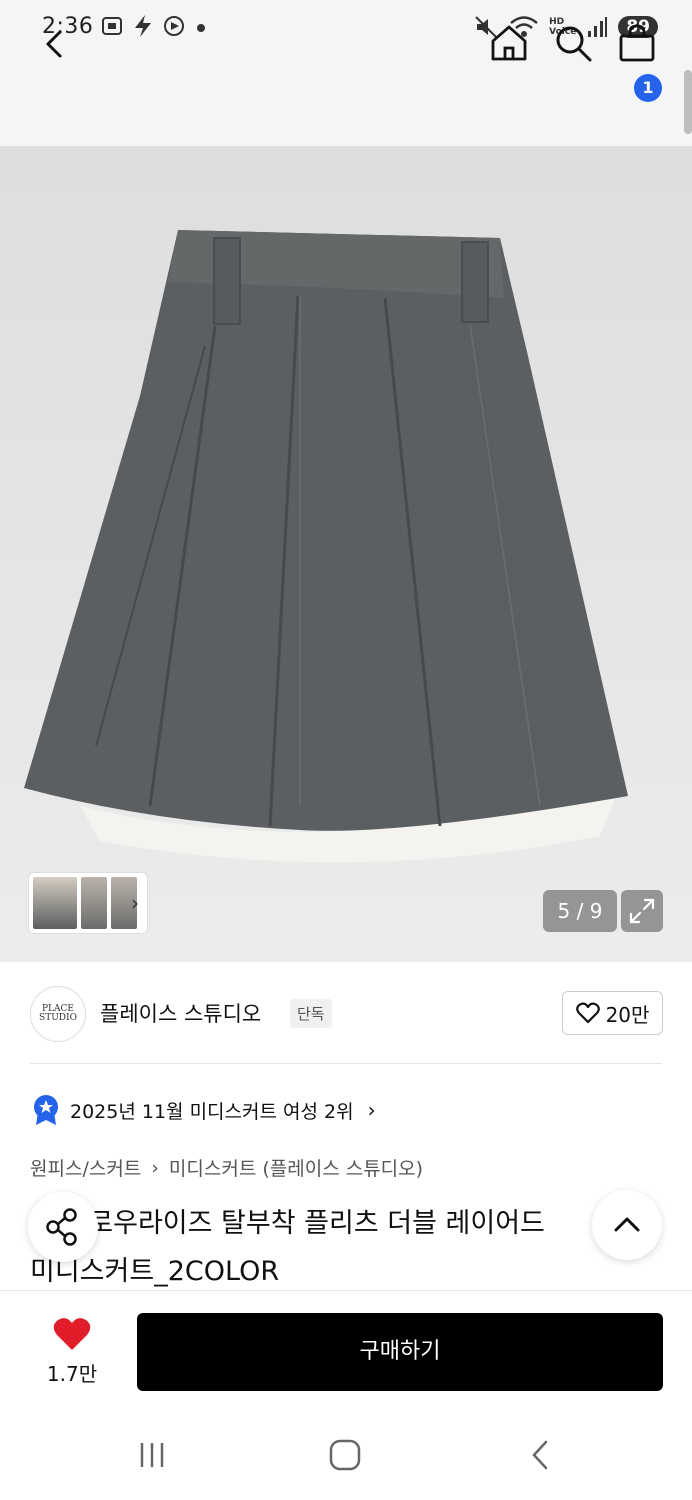 Image resolution: width=692 pixels, height=1500 pixels. I want to click on cart-count-badge: 1, so click(648, 88).